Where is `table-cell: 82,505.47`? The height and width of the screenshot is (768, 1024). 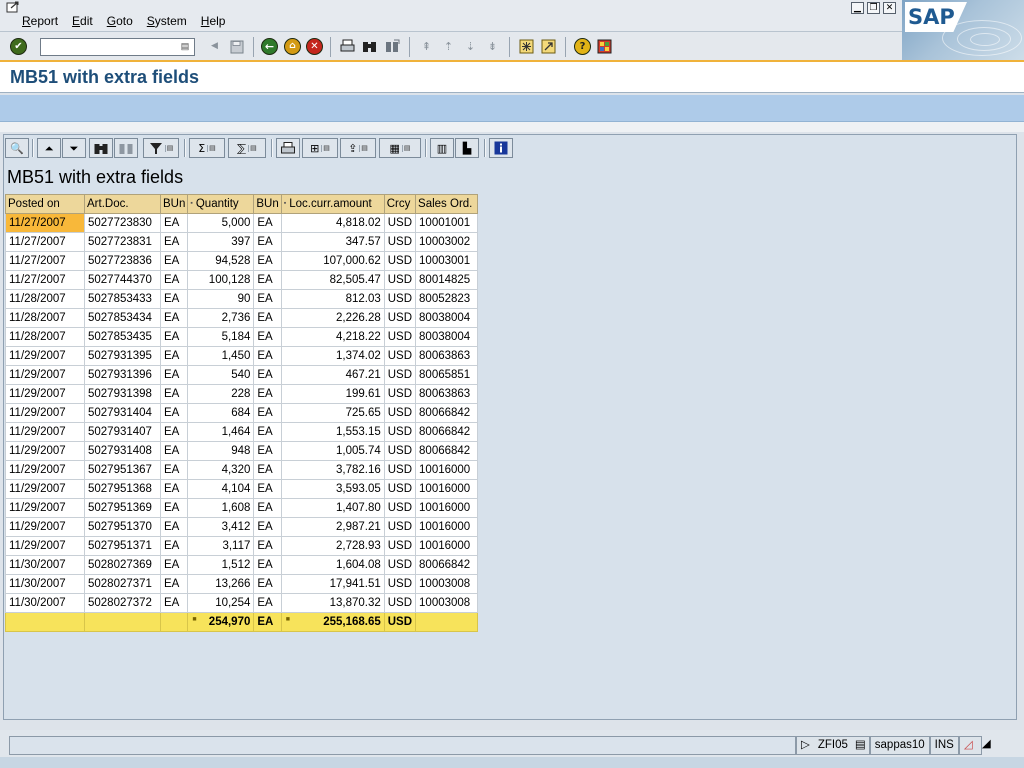 table-cell: 82,505.47 is located at coordinates (332, 280).